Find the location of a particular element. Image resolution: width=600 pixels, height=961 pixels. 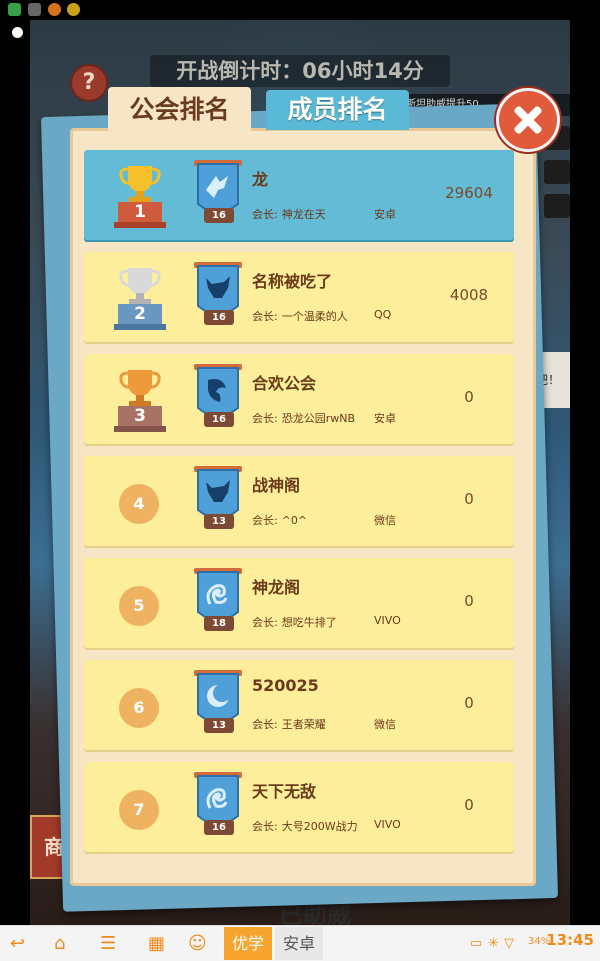

system-navbar: ↩ ⌂ ☰ ▦ ☺ 优学 安卓 ▭ ✳ ▽ 34% 13:45 is located at coordinates (300, 943).